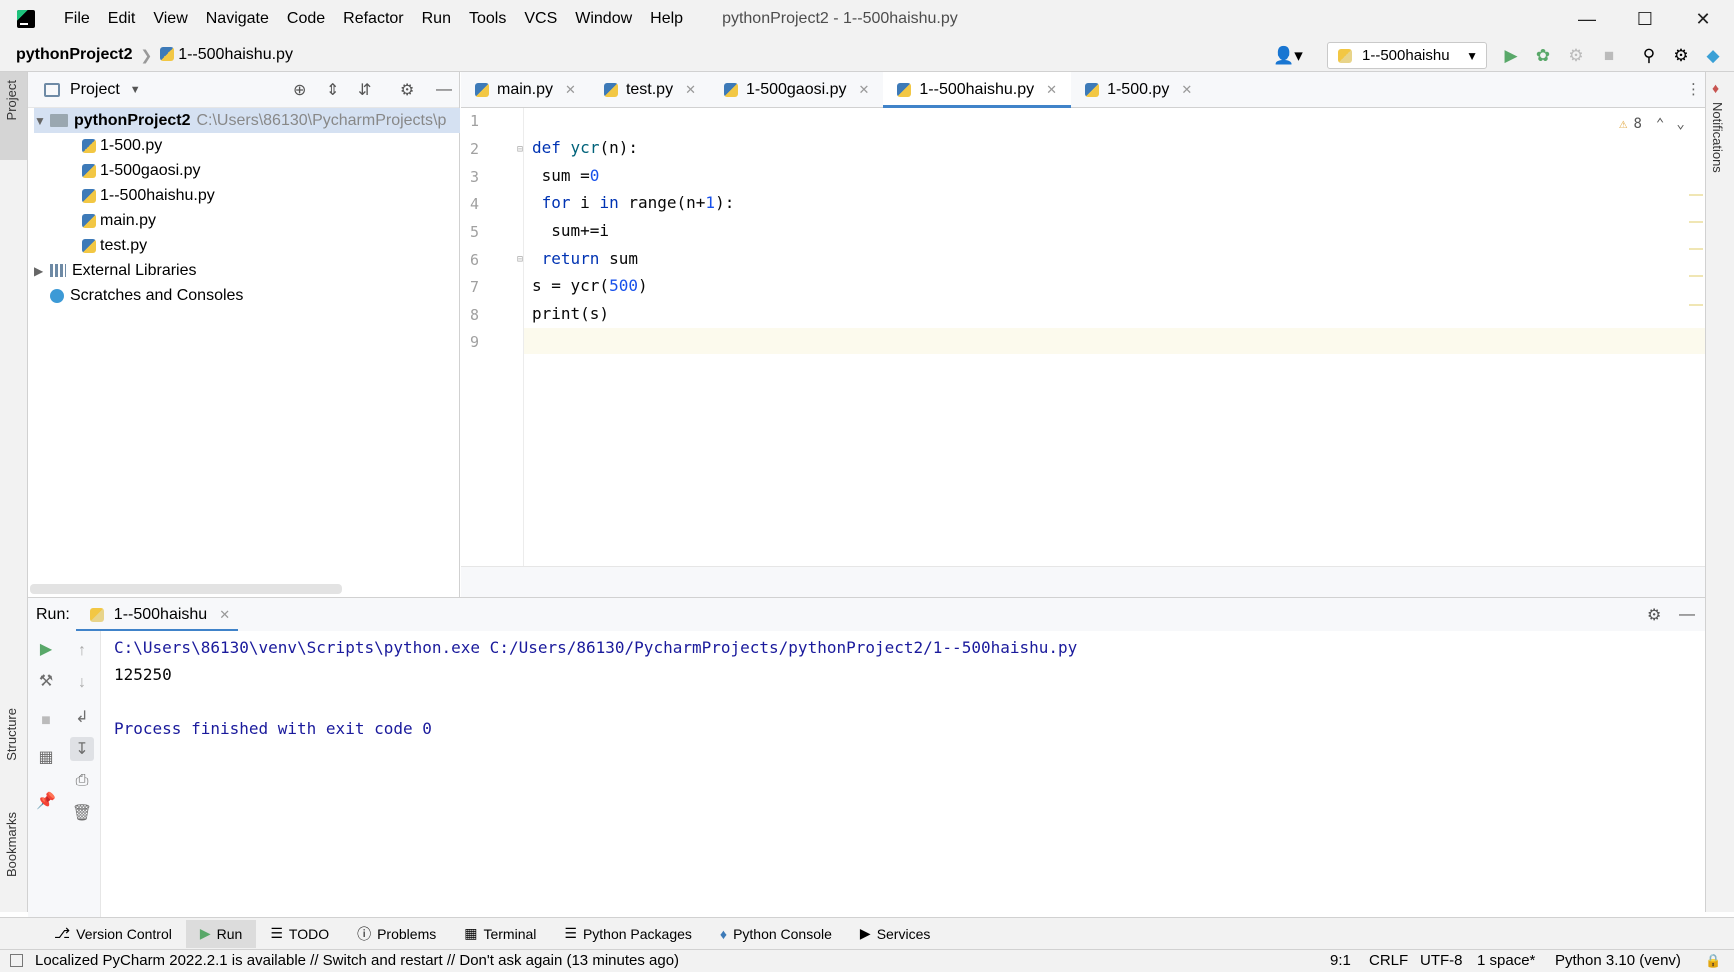  What do you see at coordinates (299, 90) in the screenshot?
I see `locate-icon: ⊕` at bounding box center [299, 90].